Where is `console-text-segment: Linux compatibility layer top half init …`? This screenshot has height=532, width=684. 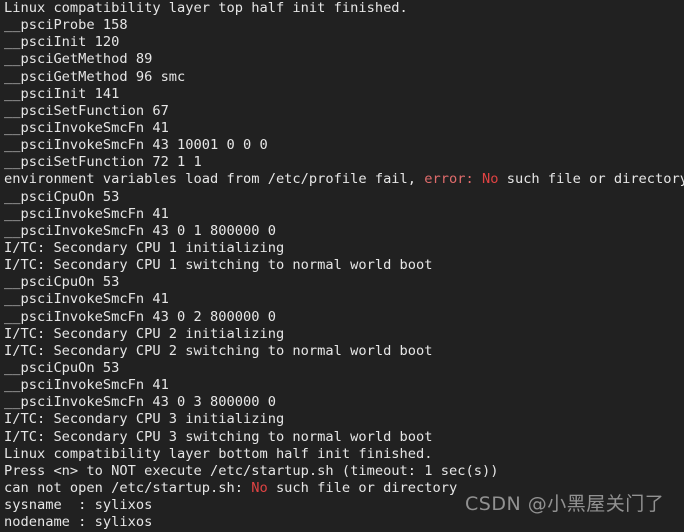
console-text-segment: Linux compatibility layer top half init … is located at coordinates (206, 8).